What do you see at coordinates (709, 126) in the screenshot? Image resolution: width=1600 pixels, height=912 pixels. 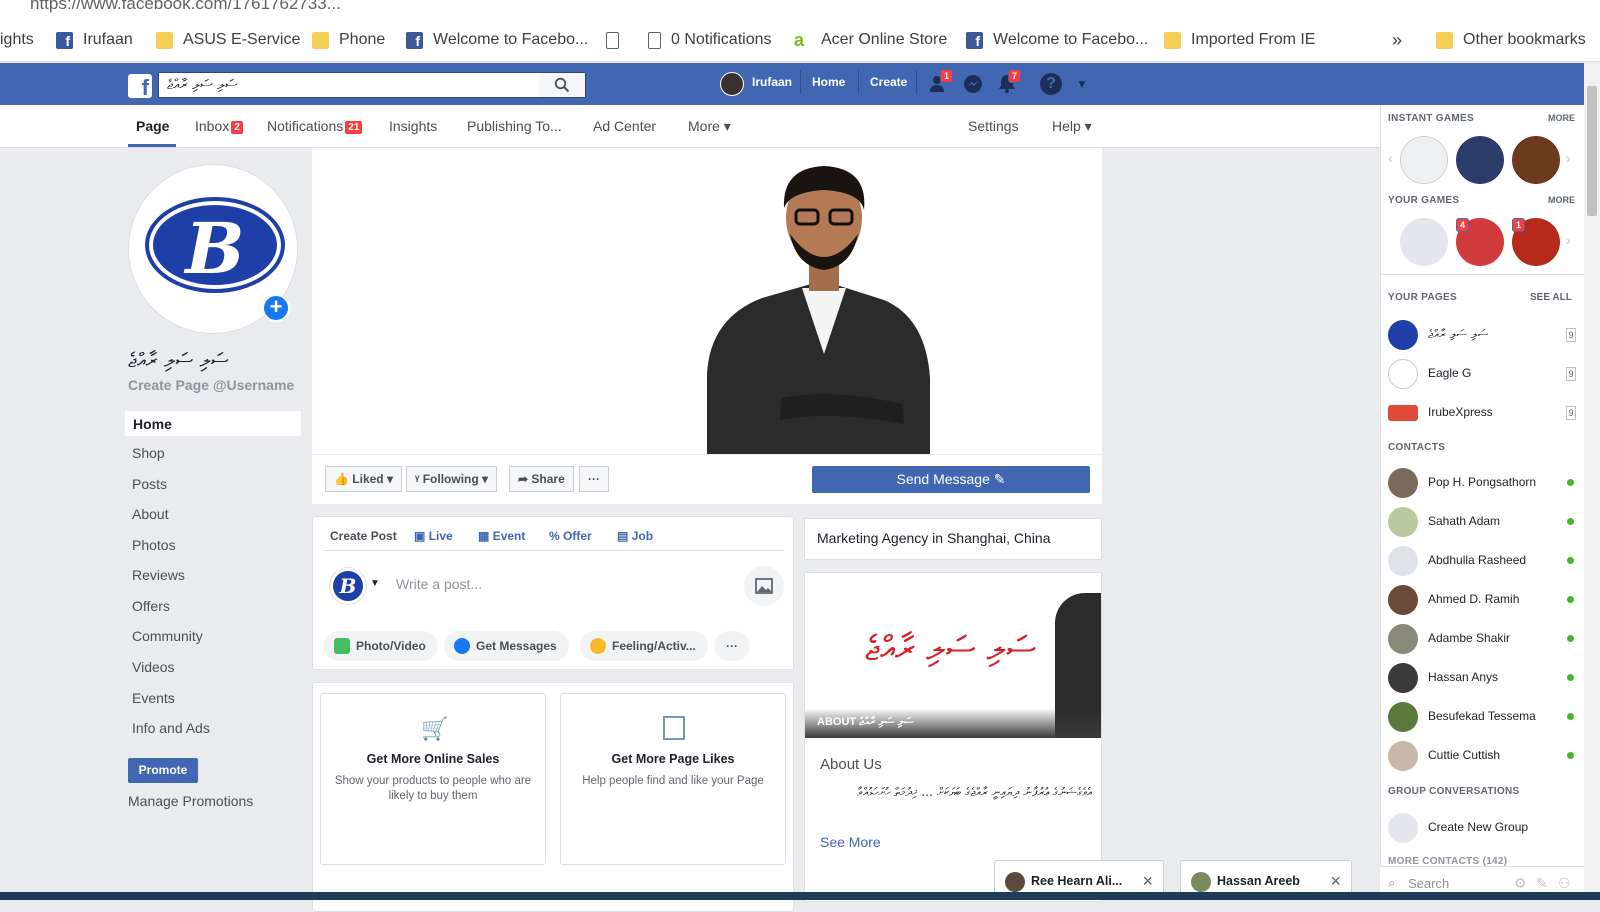 I see `tab-more: More ▾` at bounding box center [709, 126].